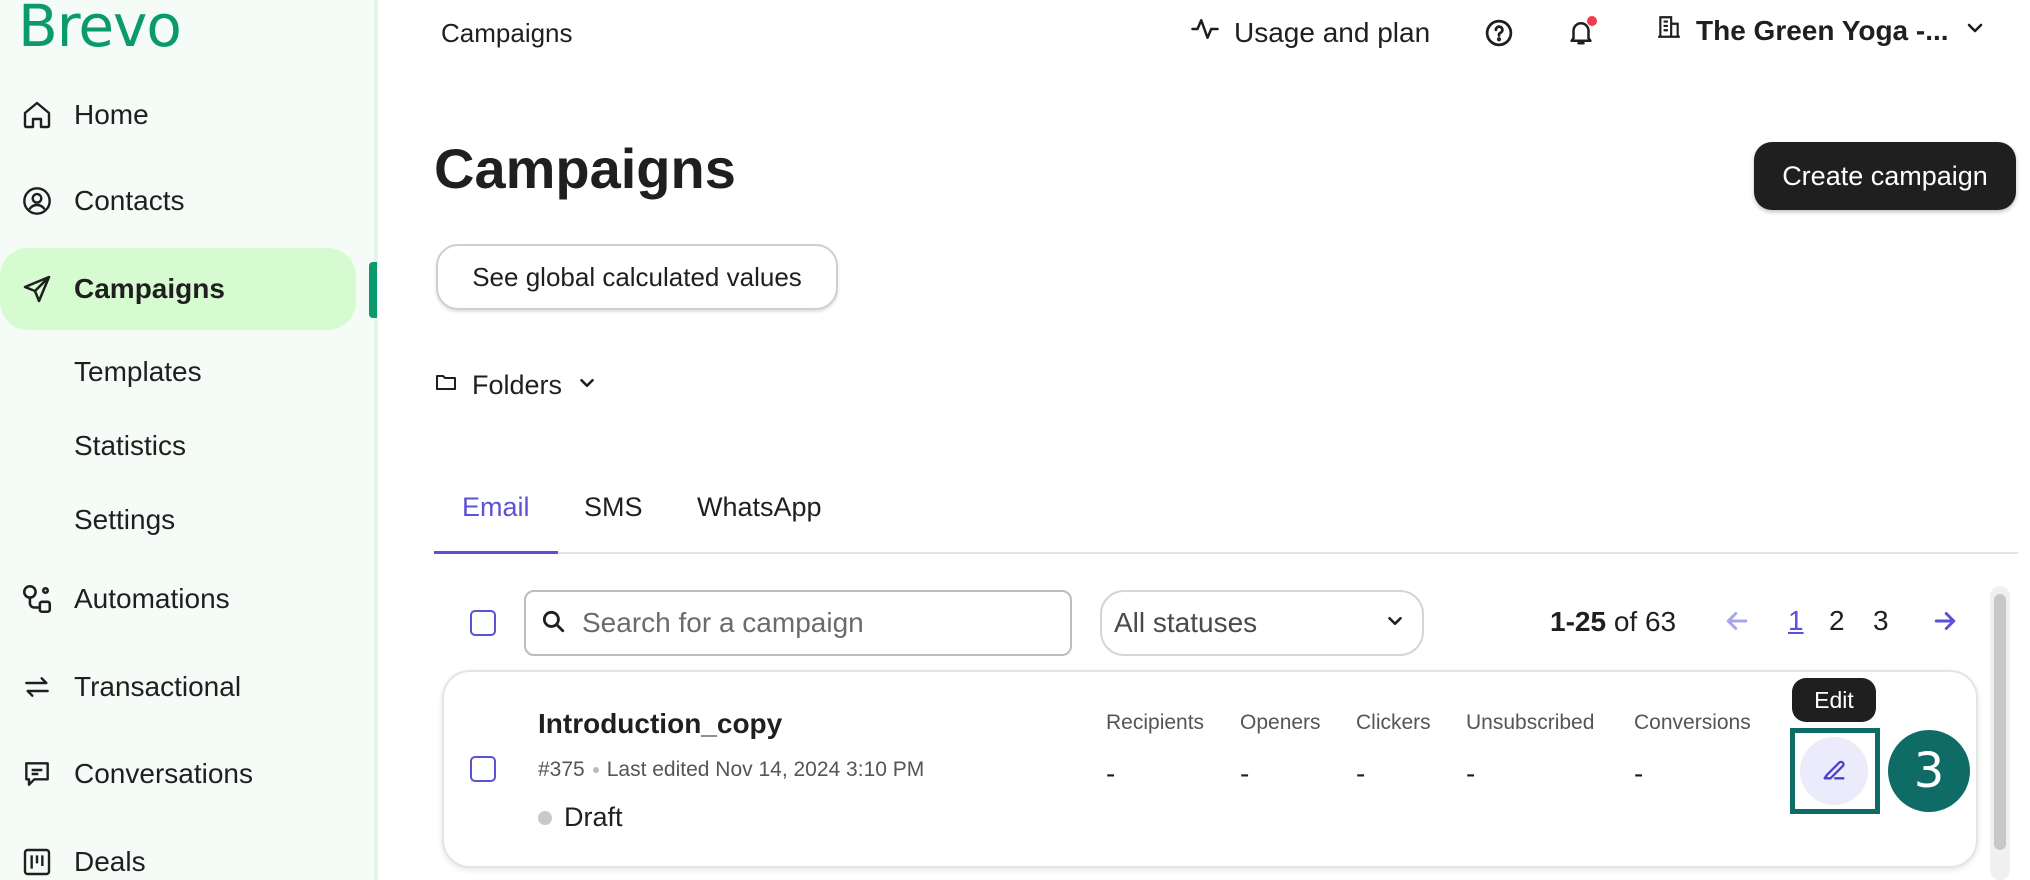 The image size is (2030, 880). I want to click on page-title: Campaigns, so click(585, 168).